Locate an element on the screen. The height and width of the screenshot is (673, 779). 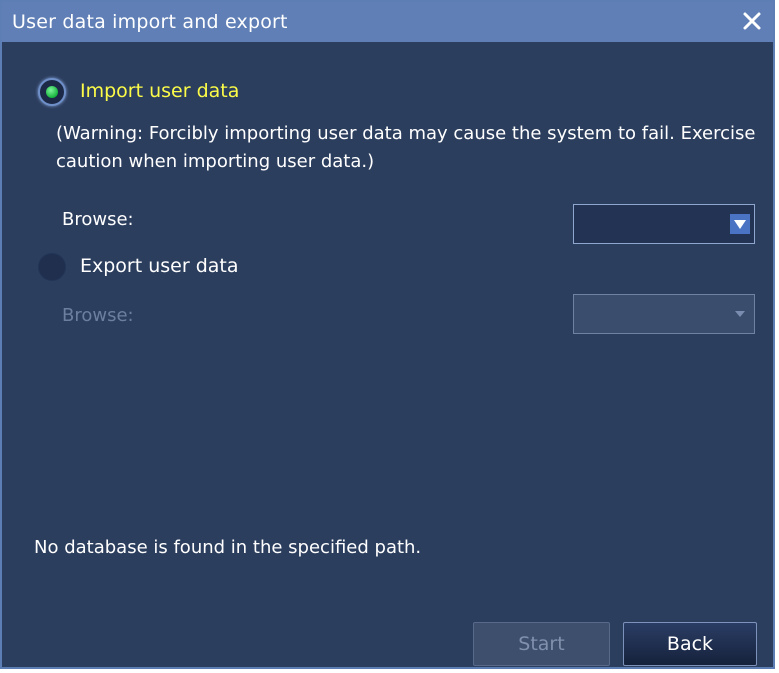
radio-selected-dot is located at coordinates (52, 92).